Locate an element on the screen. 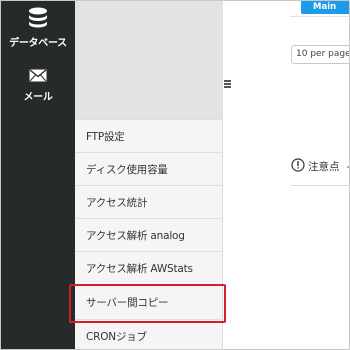  submenu-item-analog: アクセス解析 analog is located at coordinates (149, 234).